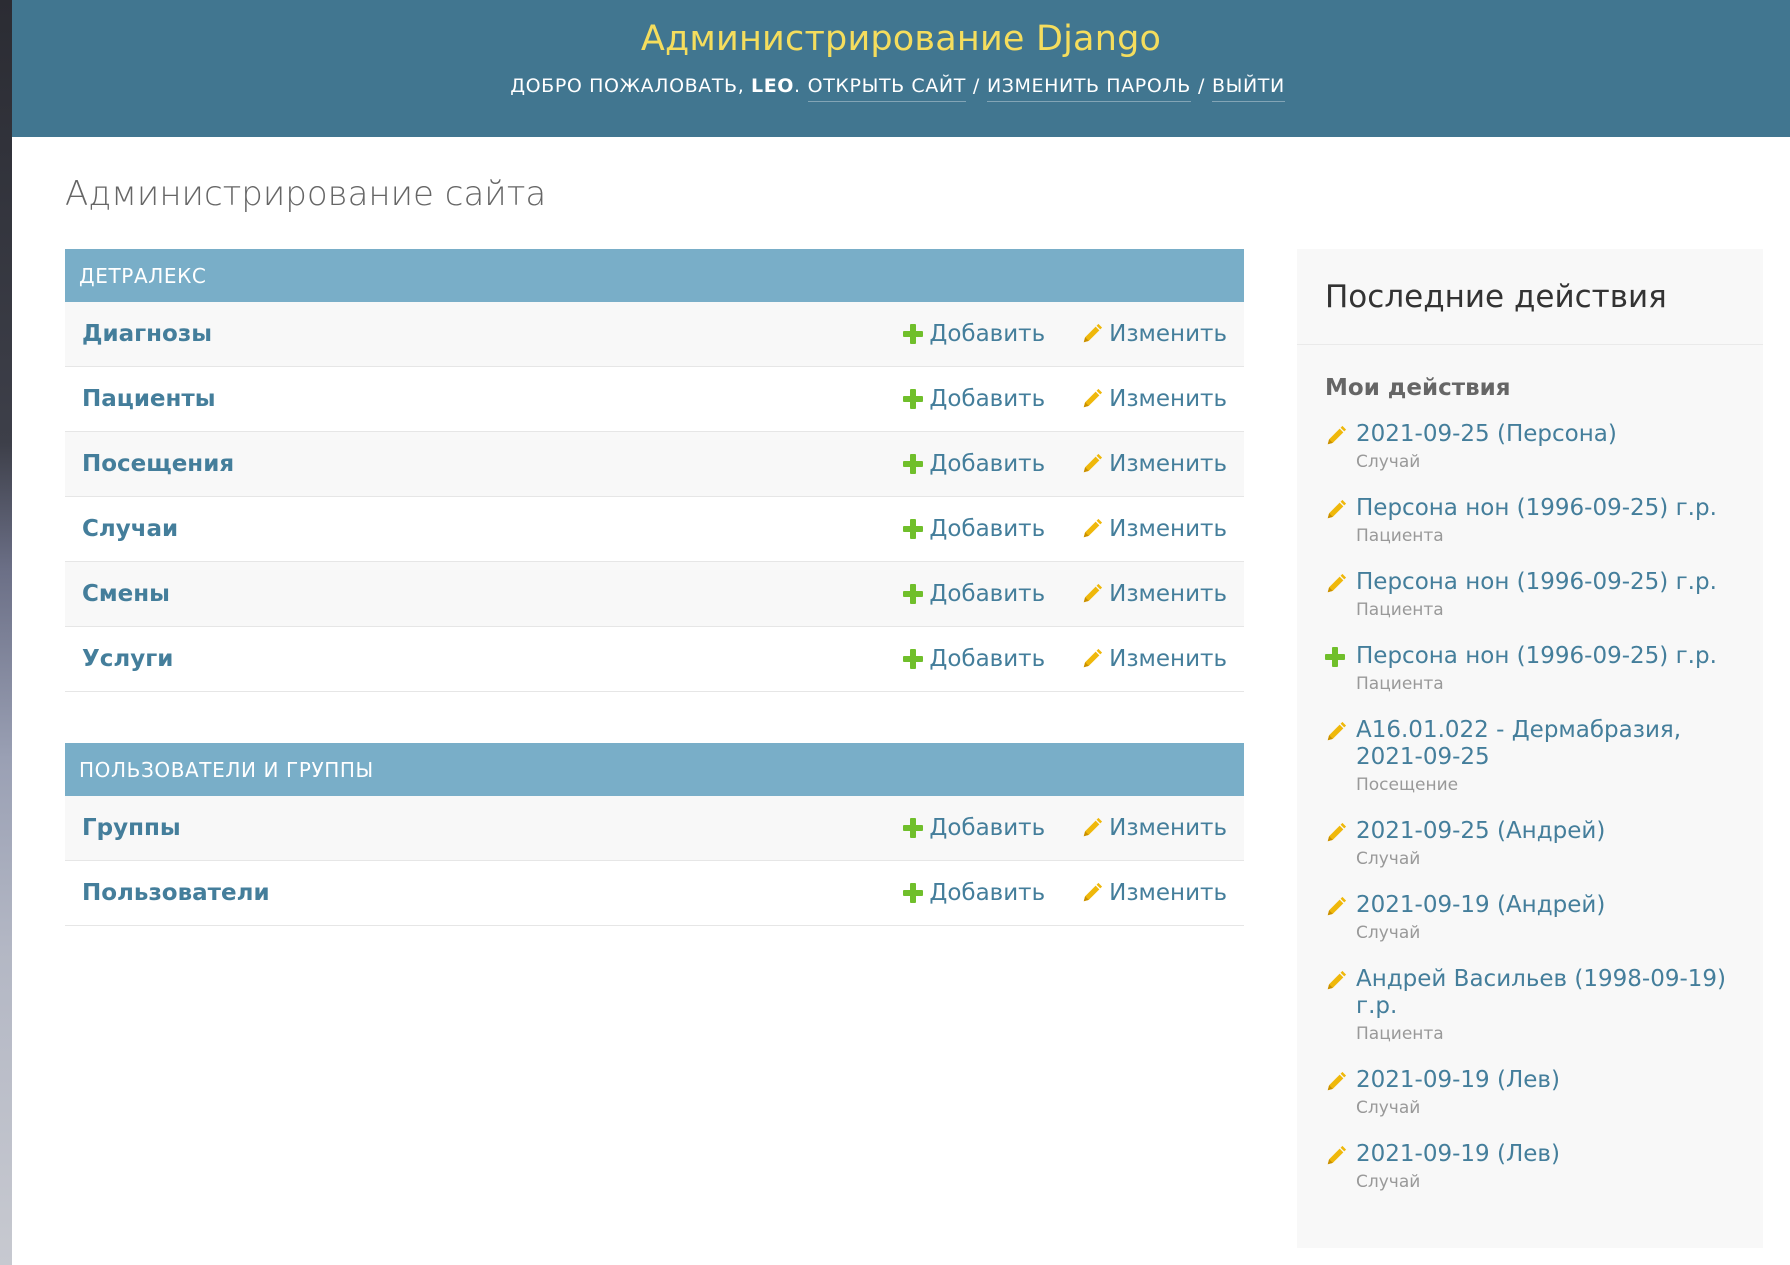 The height and width of the screenshot is (1265, 1790). I want to click on logout-link: Выйти, so click(1248, 88).